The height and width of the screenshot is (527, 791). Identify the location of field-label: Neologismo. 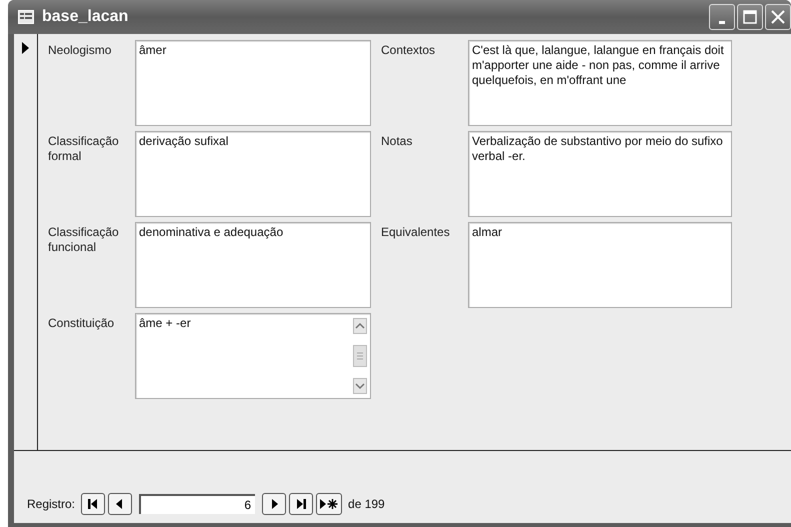
(80, 50).